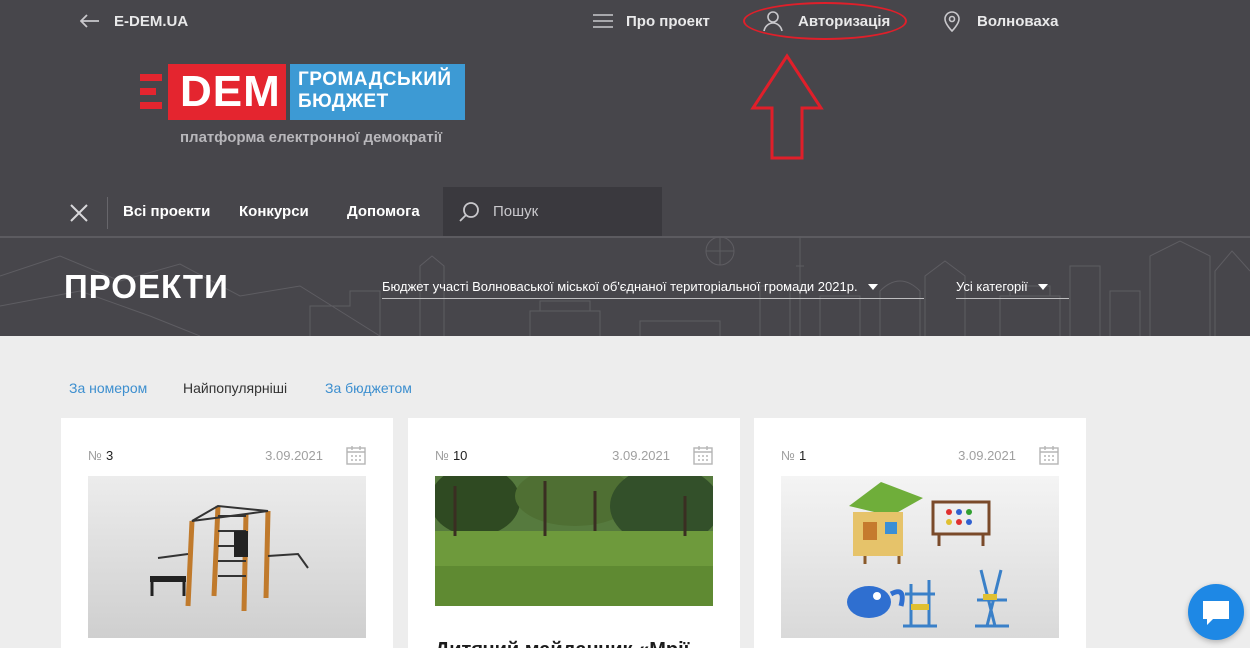 This screenshot has width=1250, height=648. I want to click on sort-most-popular: Найпопулярніші, so click(235, 388).